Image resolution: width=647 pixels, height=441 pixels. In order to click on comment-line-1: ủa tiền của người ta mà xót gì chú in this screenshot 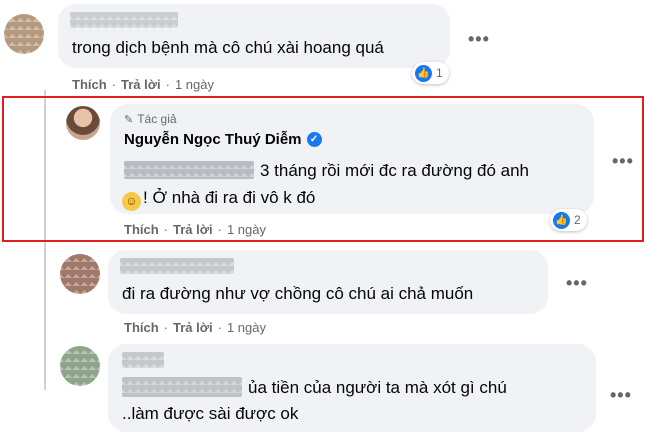, I will do `click(377, 387)`.